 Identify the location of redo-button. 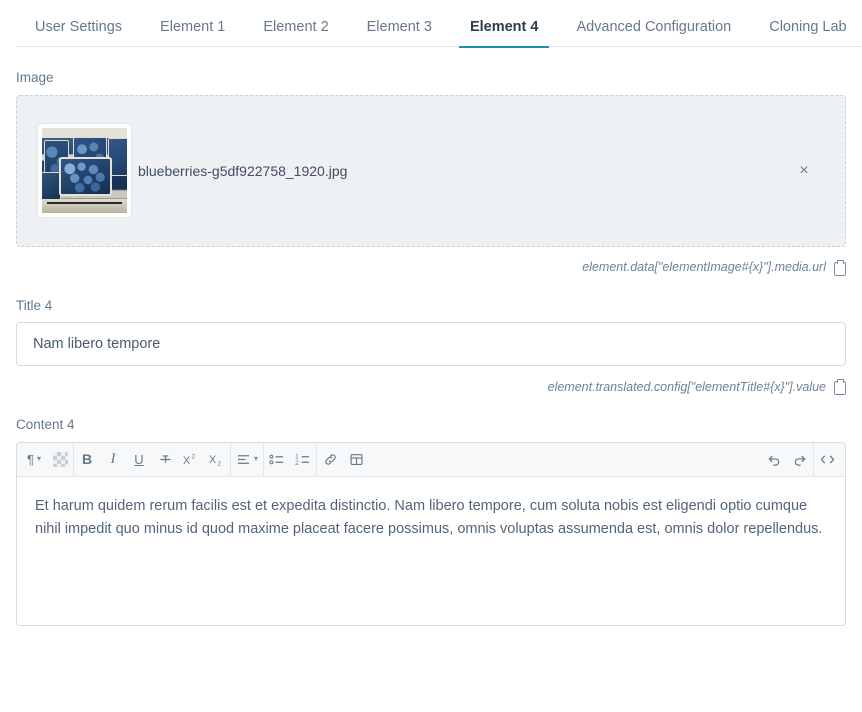
(800, 459).